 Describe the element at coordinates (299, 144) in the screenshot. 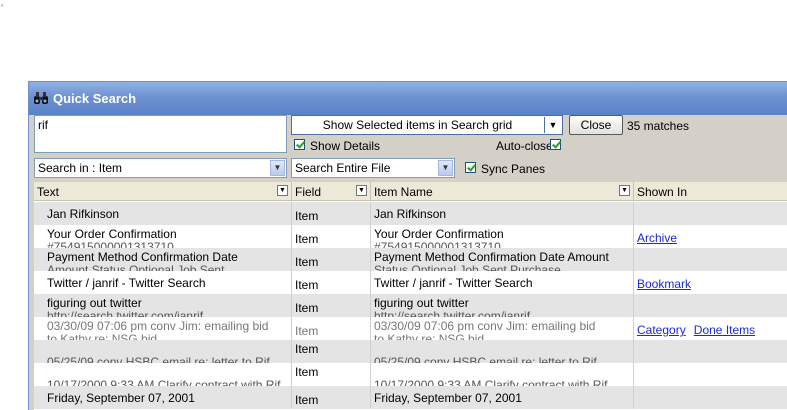

I see `show-details-checkbox` at that location.